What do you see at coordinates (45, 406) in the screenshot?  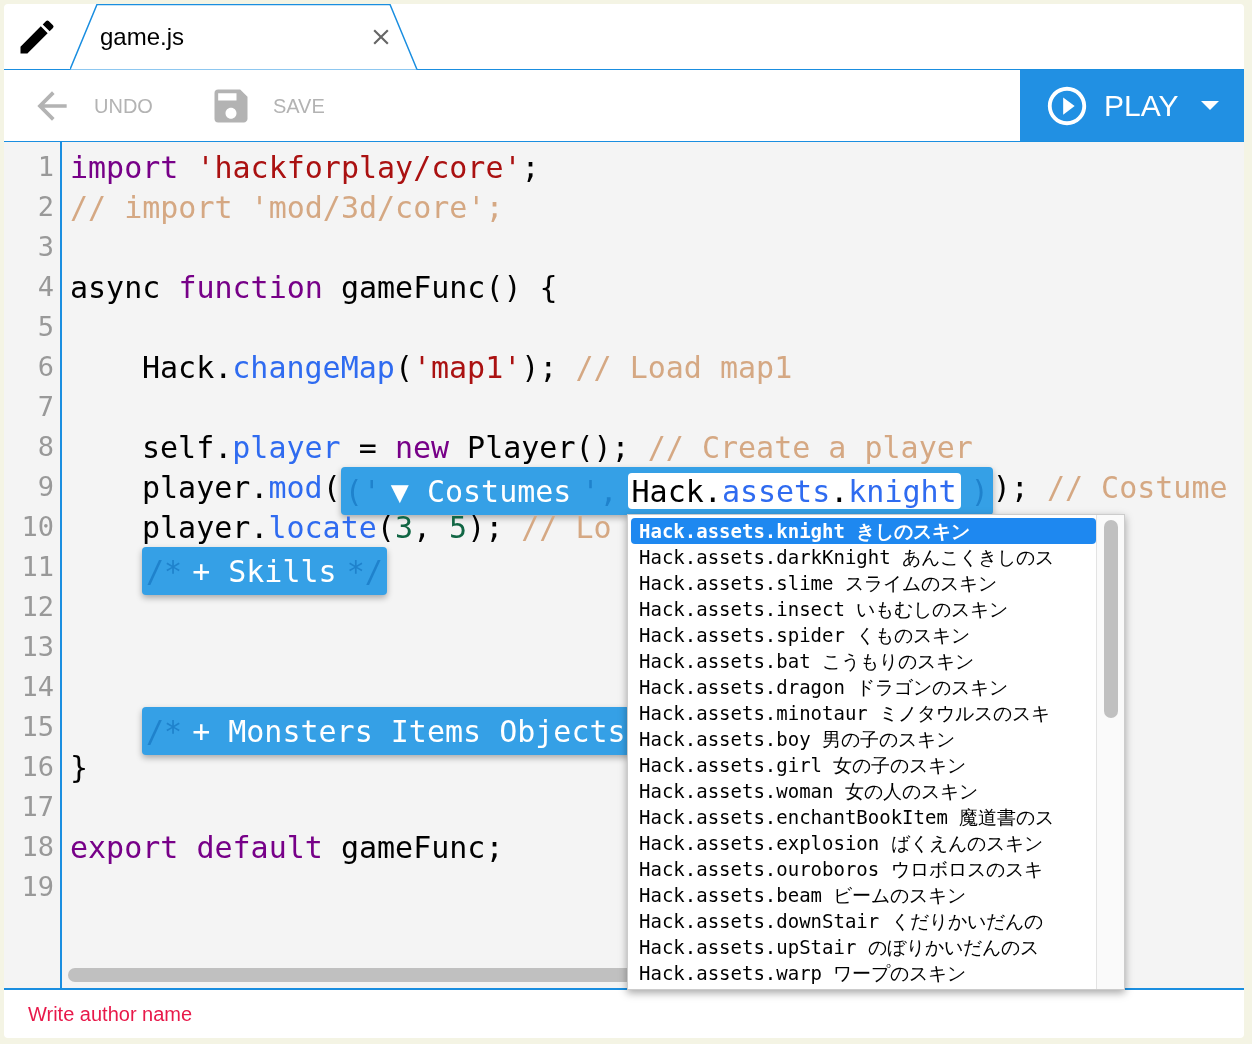 I see `line-number: 7` at bounding box center [45, 406].